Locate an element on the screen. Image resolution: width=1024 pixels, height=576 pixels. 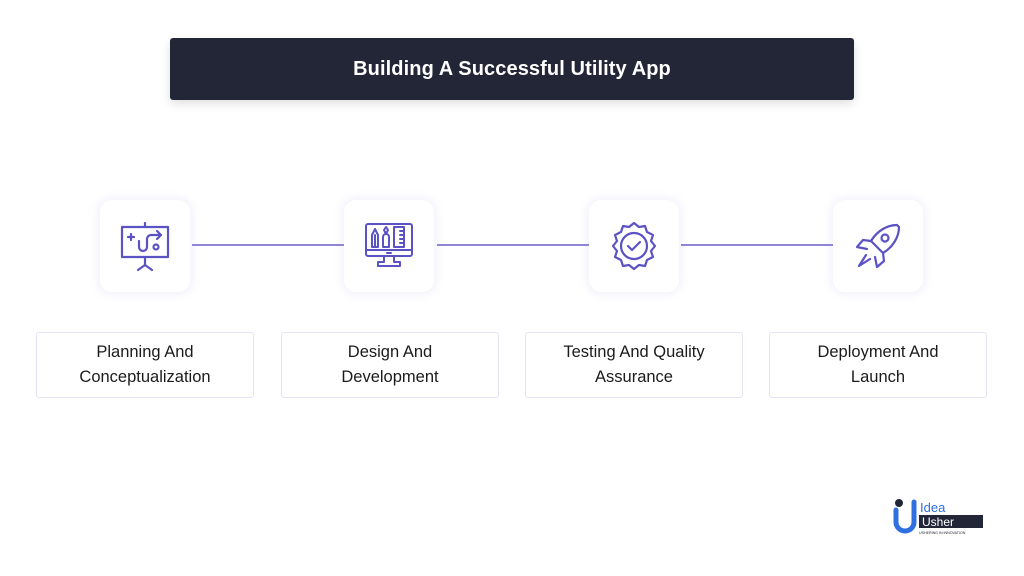
step-3-label: Testing And Quality Assurance is located at coordinates (634, 364).